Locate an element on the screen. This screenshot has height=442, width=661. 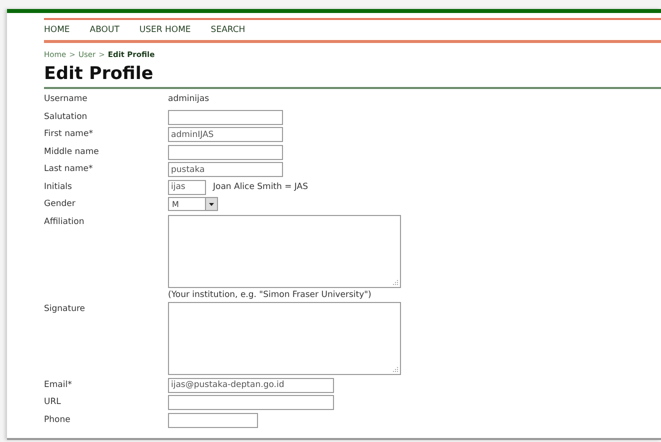
nav-link: HOME is located at coordinates (57, 30).